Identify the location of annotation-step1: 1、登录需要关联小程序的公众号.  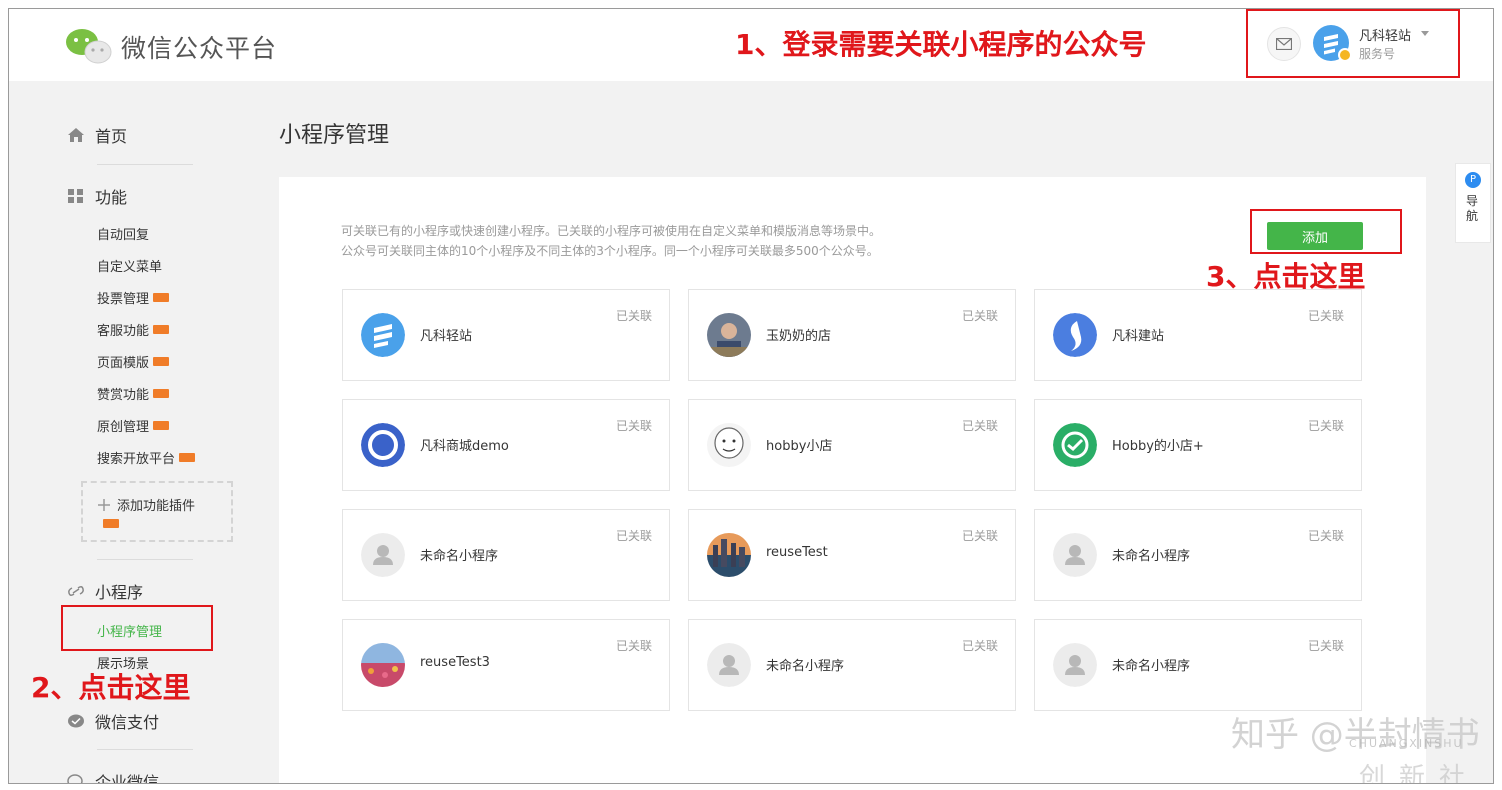
(941, 44).